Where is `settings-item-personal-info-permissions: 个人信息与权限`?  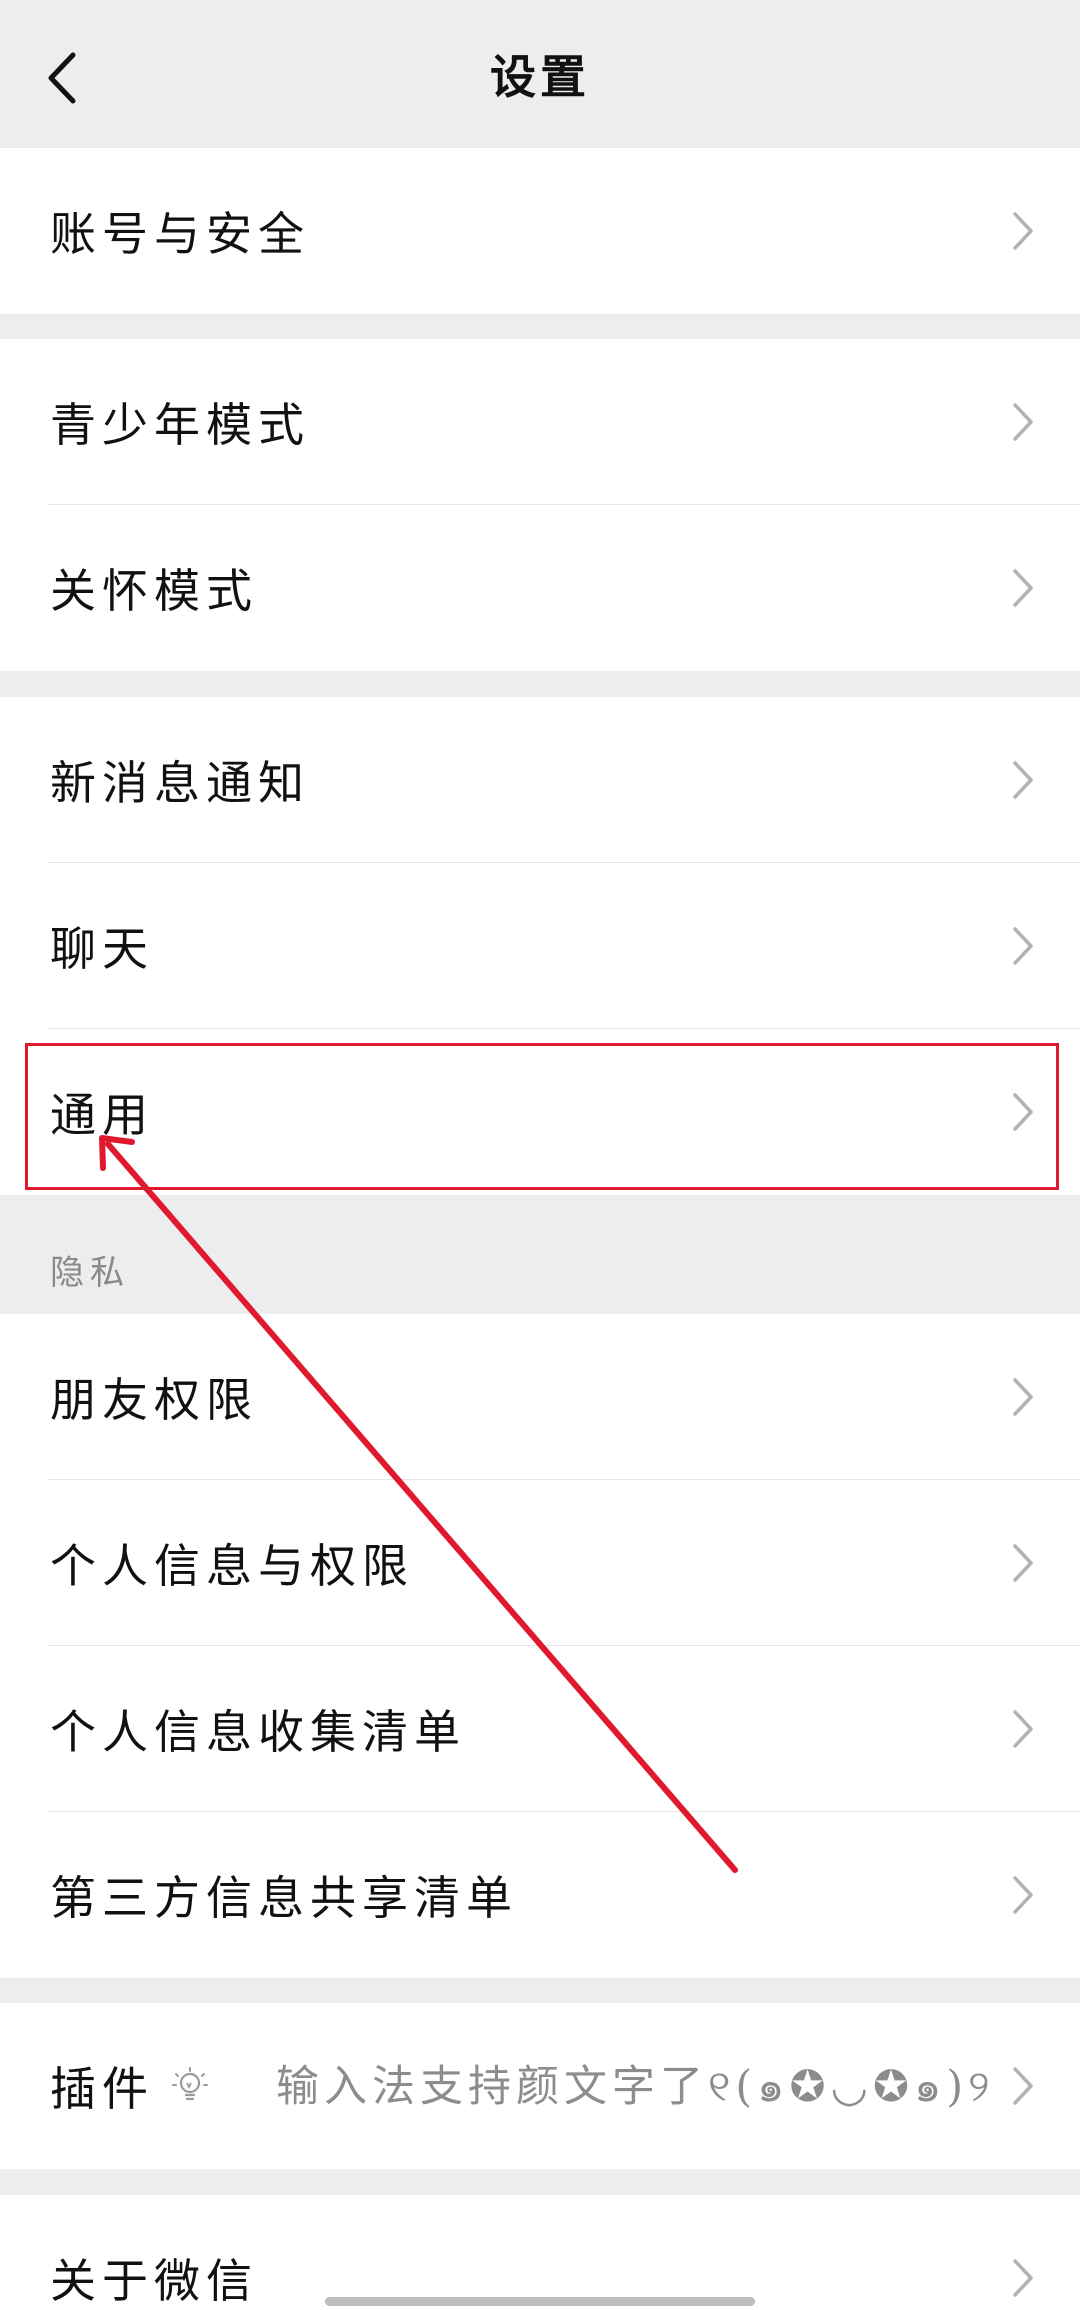
settings-item-personal-info-permissions: 个人信息与权限 is located at coordinates (540, 1563).